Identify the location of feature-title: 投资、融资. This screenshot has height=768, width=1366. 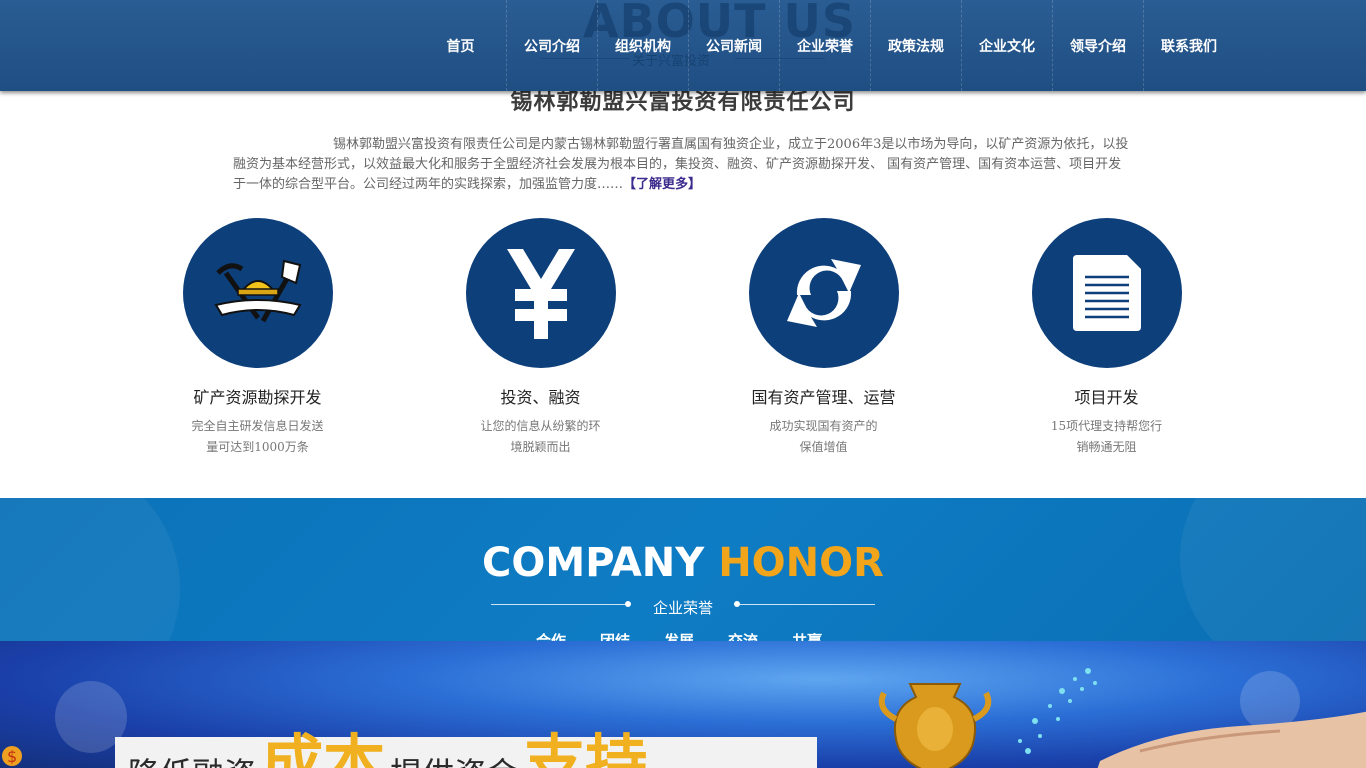
(540, 397).